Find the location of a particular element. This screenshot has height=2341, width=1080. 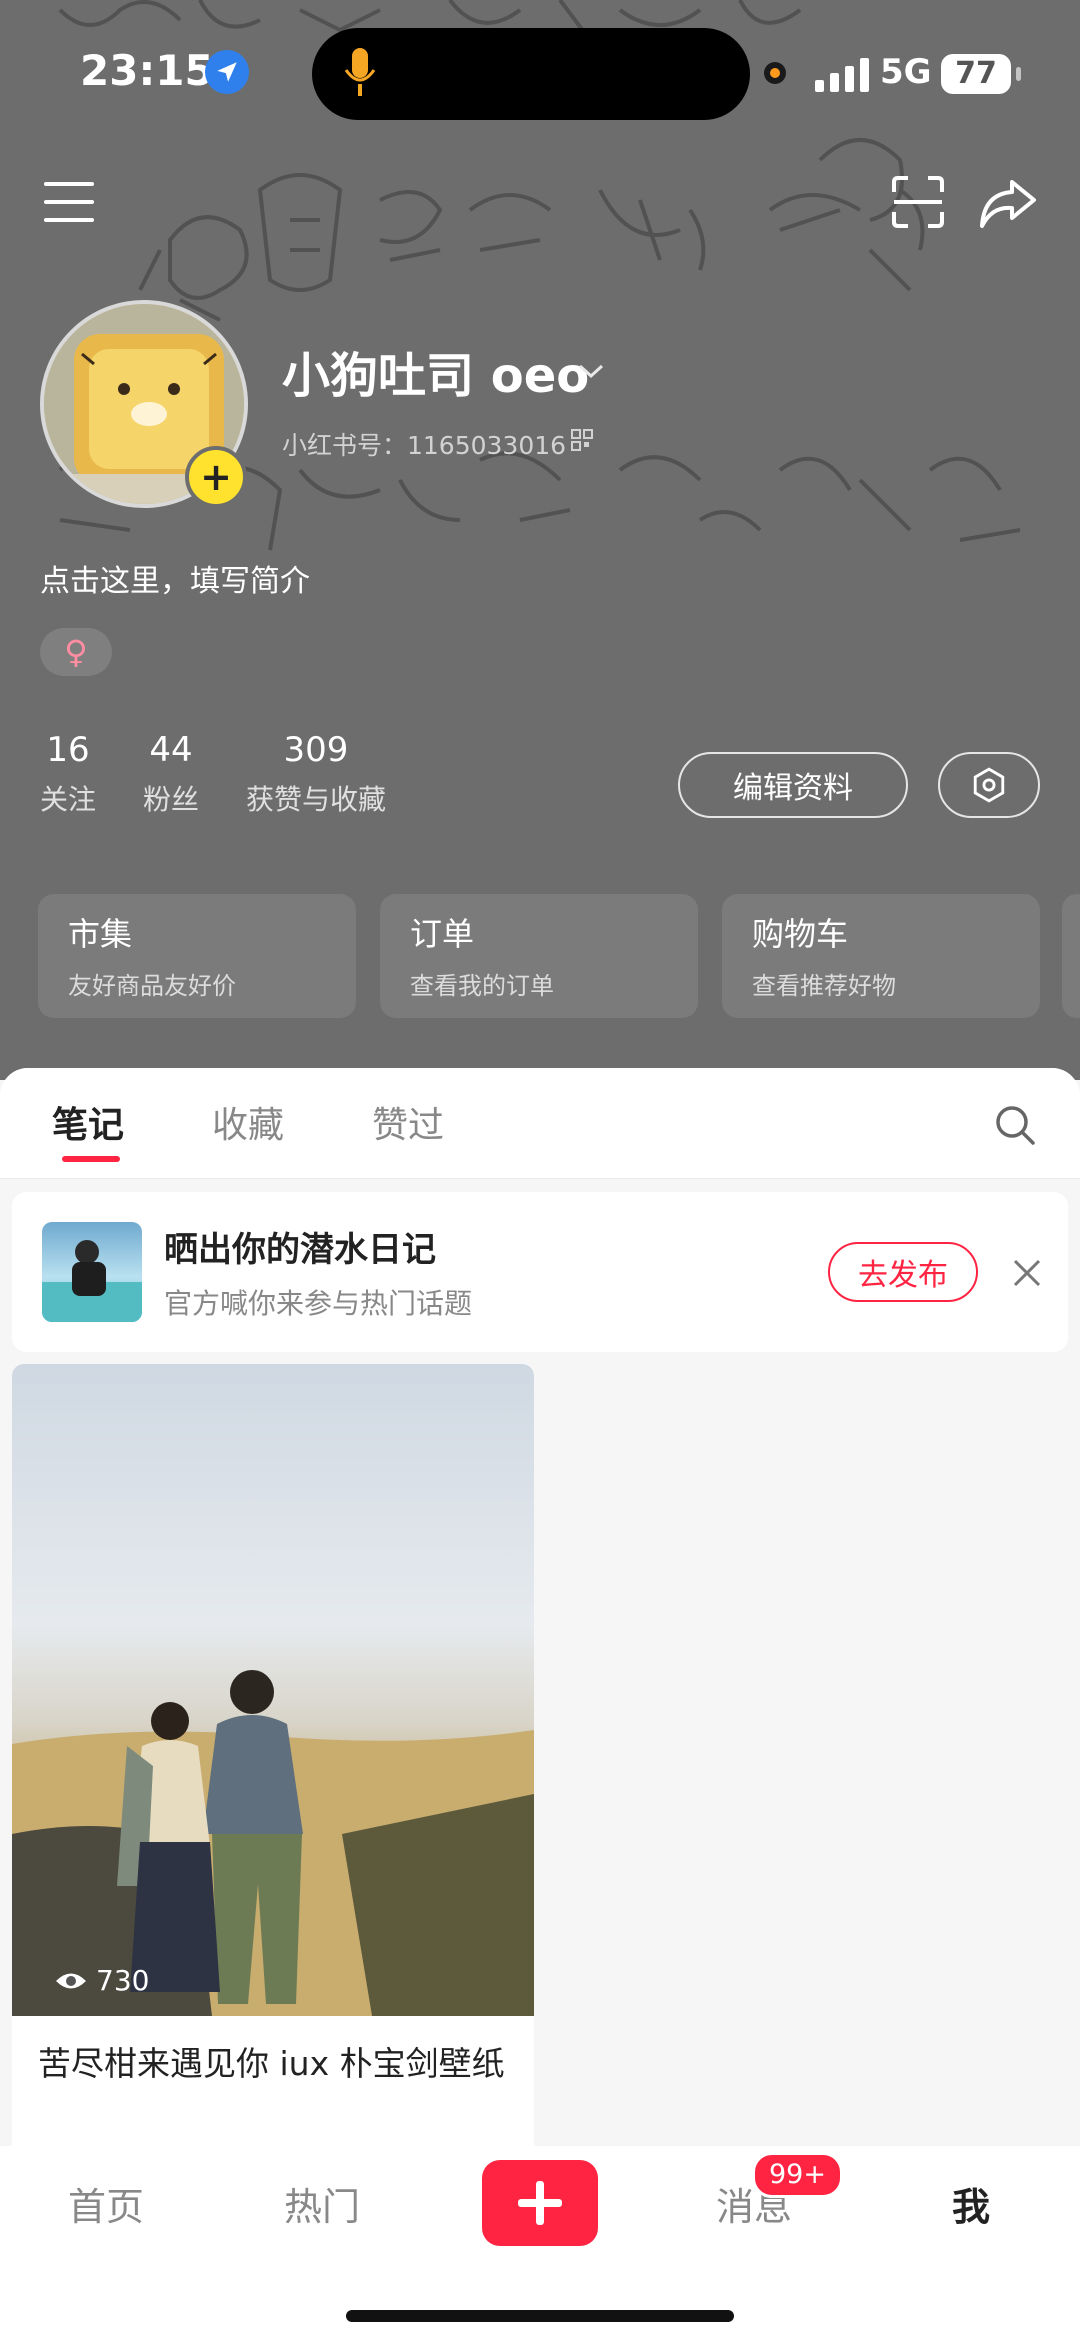

stat-value: 309 is located at coordinates (316, 750).